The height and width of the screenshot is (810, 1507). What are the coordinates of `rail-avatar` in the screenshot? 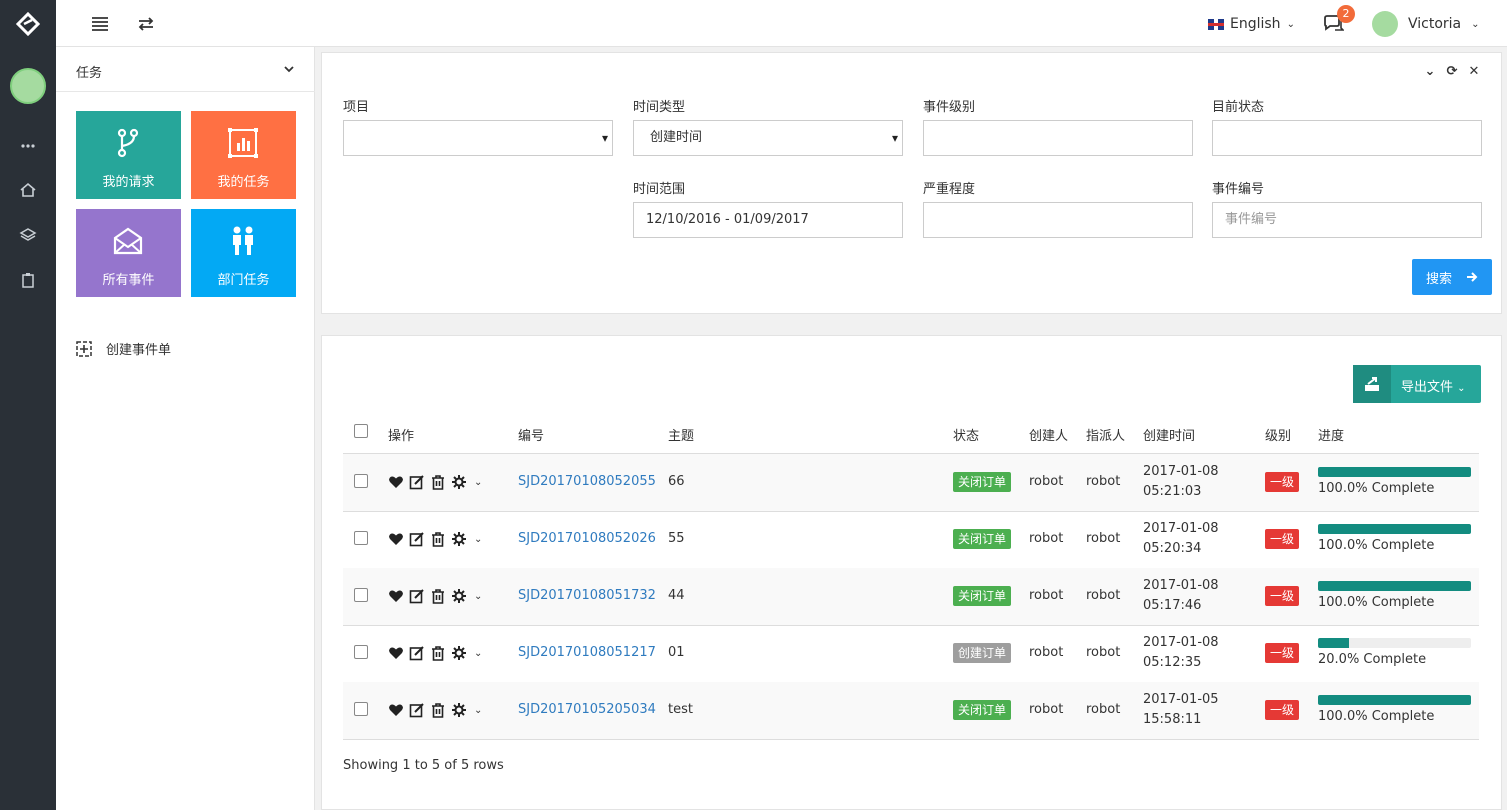 It's located at (28, 86).